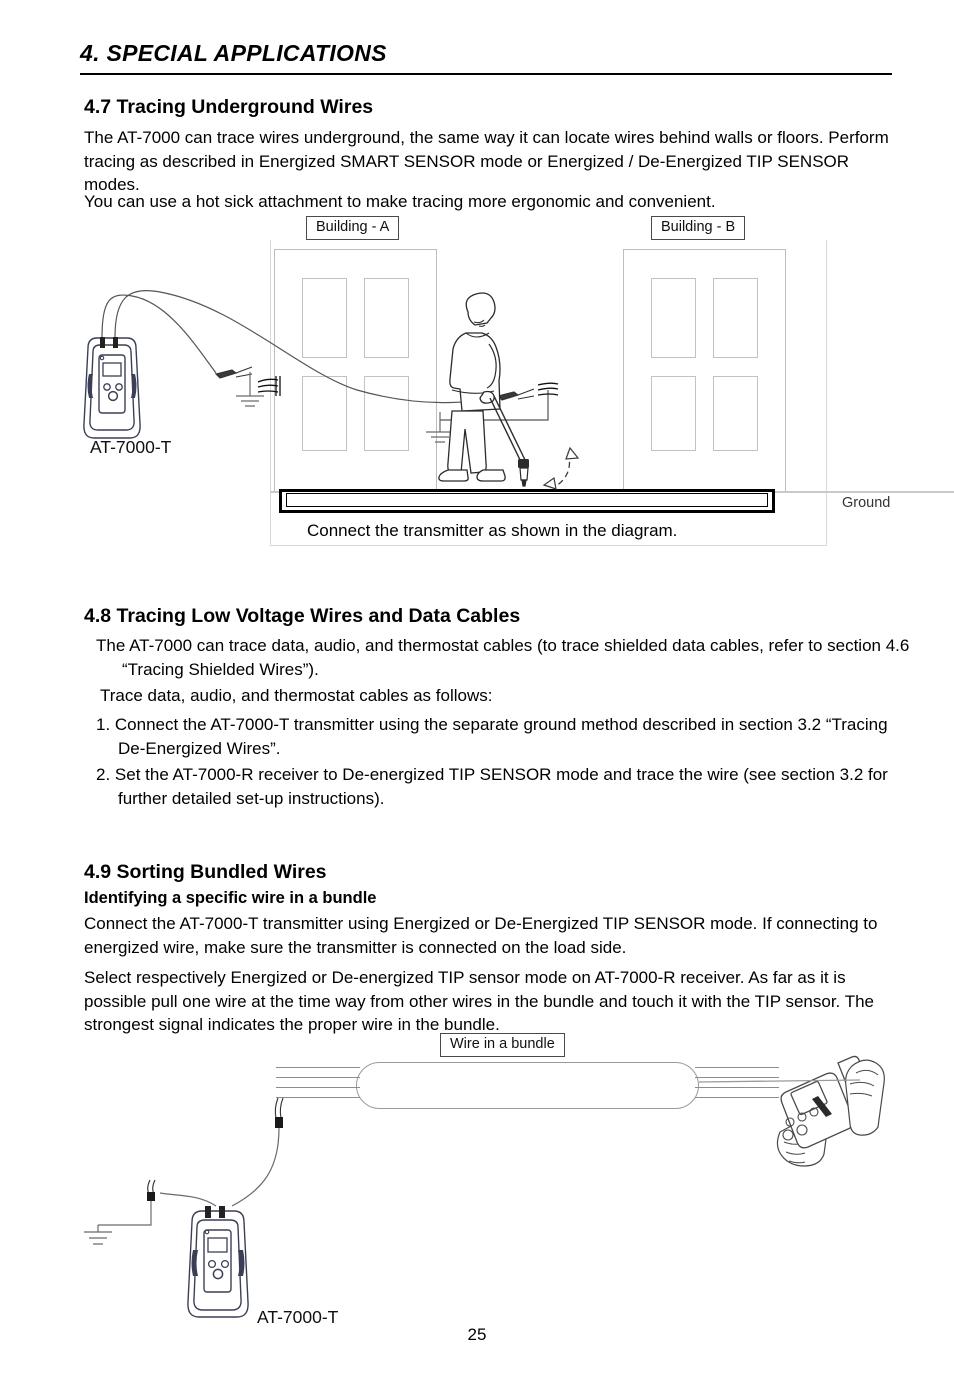 The height and width of the screenshot is (1382, 954). Describe the element at coordinates (477, 1334) in the screenshot. I see `page-number: 25` at that location.